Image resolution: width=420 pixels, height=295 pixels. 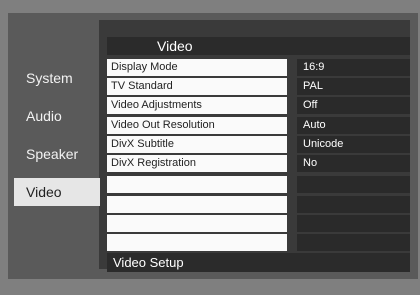 I want to click on setting-value: 16:9, so click(x=353, y=67).